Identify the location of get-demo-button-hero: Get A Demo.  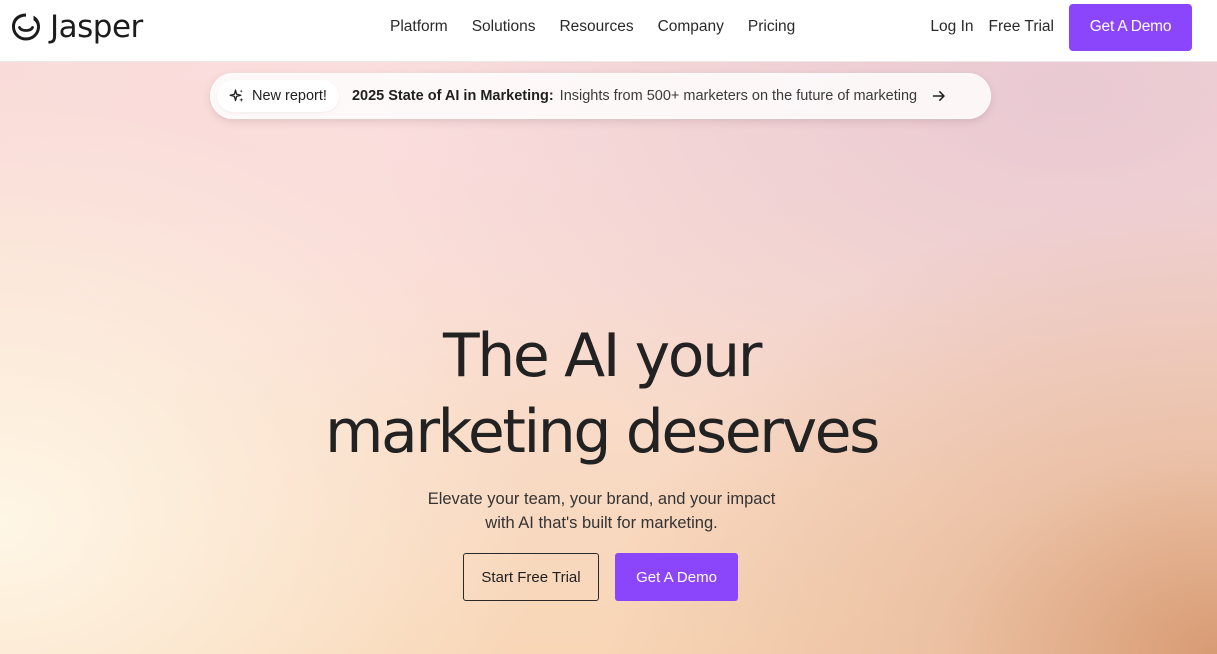
(676, 577).